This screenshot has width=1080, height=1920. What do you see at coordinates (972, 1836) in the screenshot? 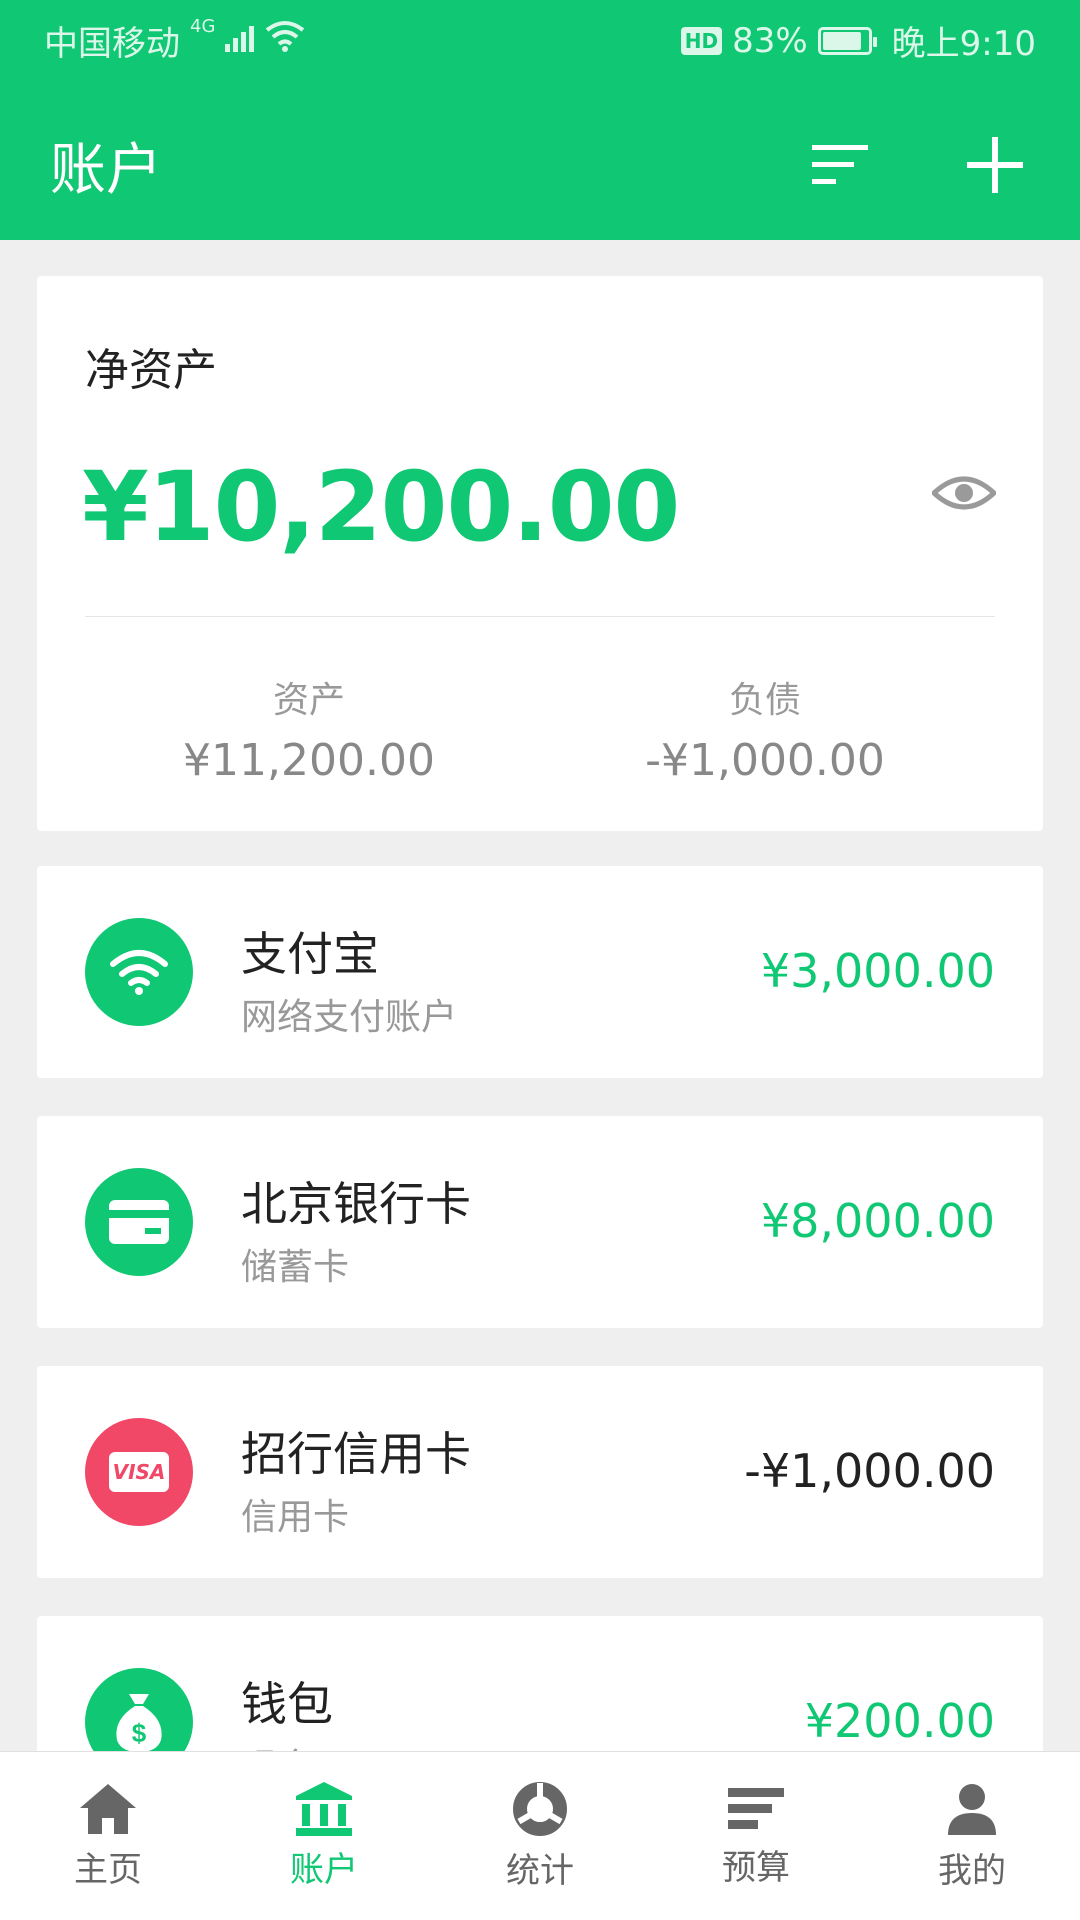
I see `nav-profile: 我的` at bounding box center [972, 1836].